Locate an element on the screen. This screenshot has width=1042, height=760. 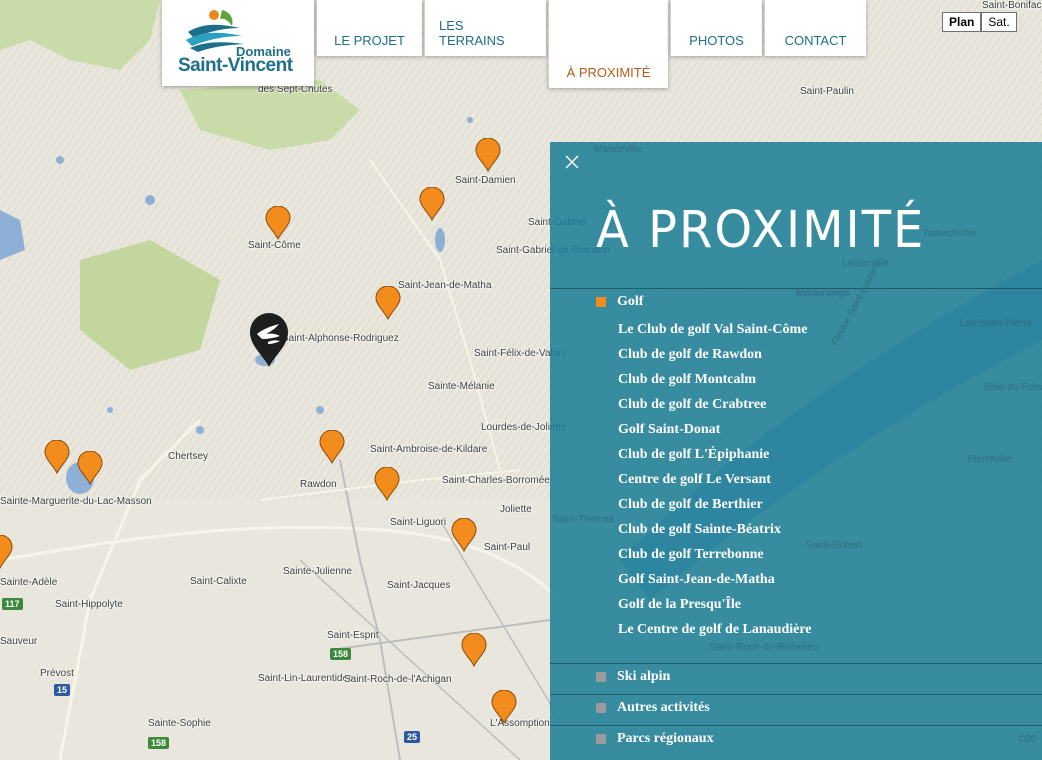
map-type-plan-button: Plan is located at coordinates (962, 22).